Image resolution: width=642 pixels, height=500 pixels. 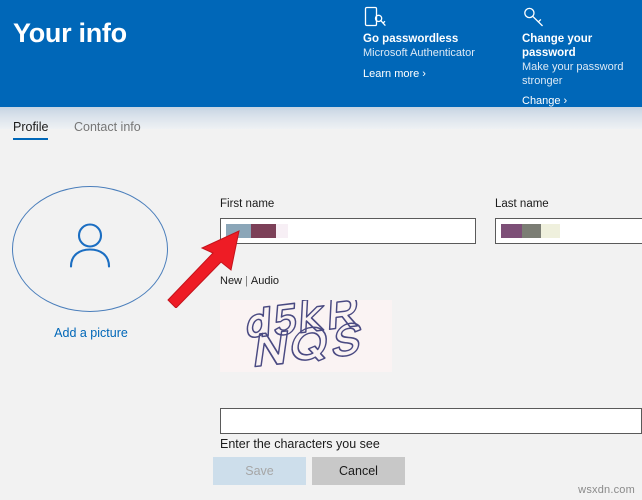 I want to click on last-name-redaction, so click(x=530, y=231).